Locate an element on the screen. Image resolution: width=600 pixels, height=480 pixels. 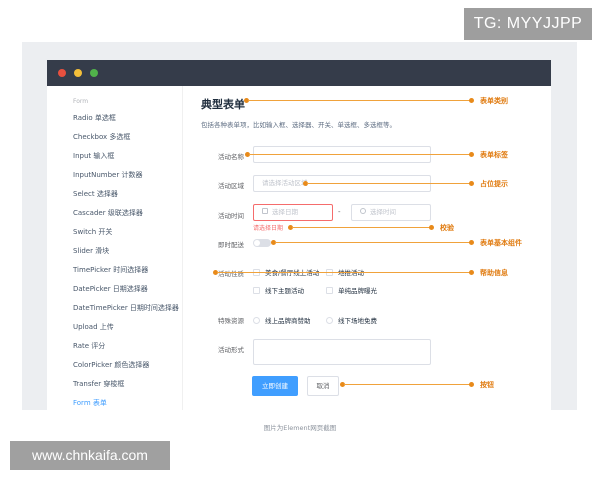
cancel-button: 取消 is located at coordinates (323, 386).